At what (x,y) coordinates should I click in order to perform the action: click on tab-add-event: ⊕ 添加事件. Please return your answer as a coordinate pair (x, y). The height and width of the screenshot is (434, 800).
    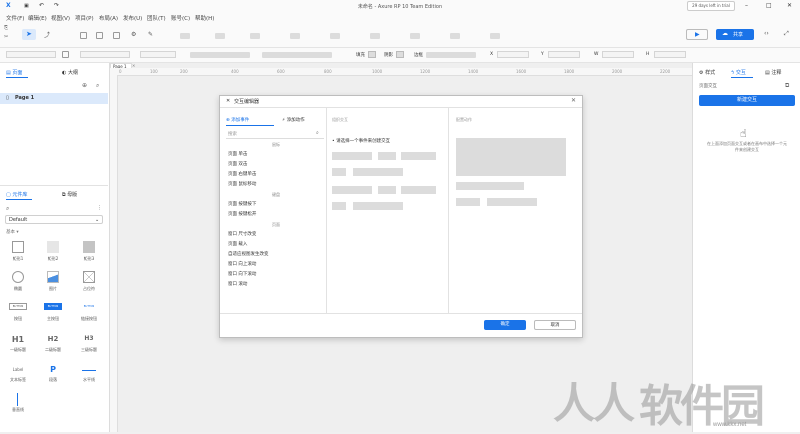
    Looking at the image, I should click on (237, 120).